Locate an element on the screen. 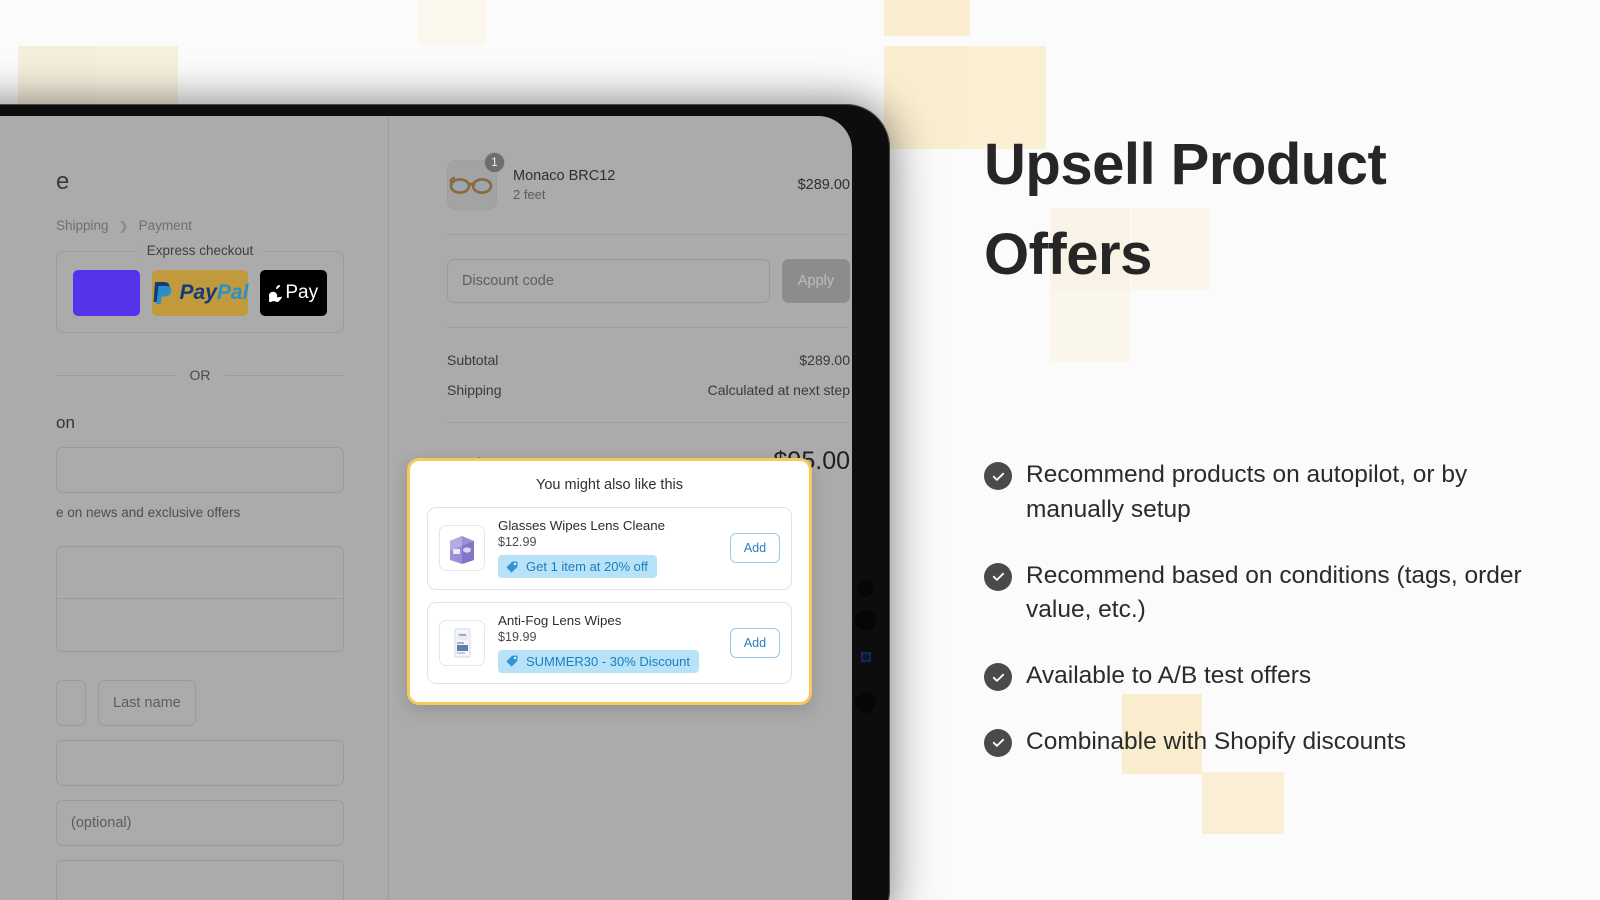  express-checkout-section: Express checkout PayPal Pay is located at coordinates (200, 288).